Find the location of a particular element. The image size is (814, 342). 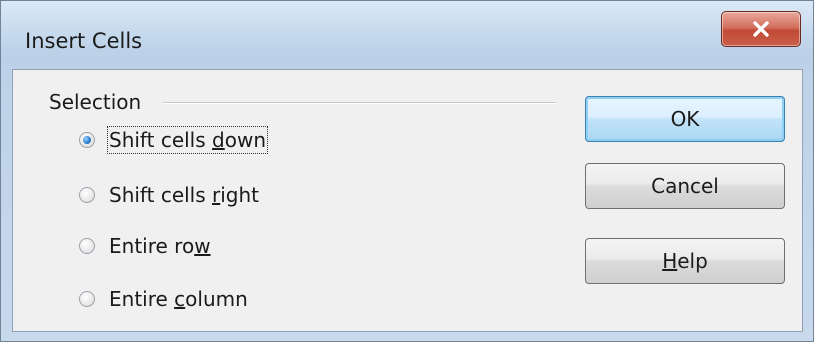

selection-group-label: Selection is located at coordinates (99, 102).